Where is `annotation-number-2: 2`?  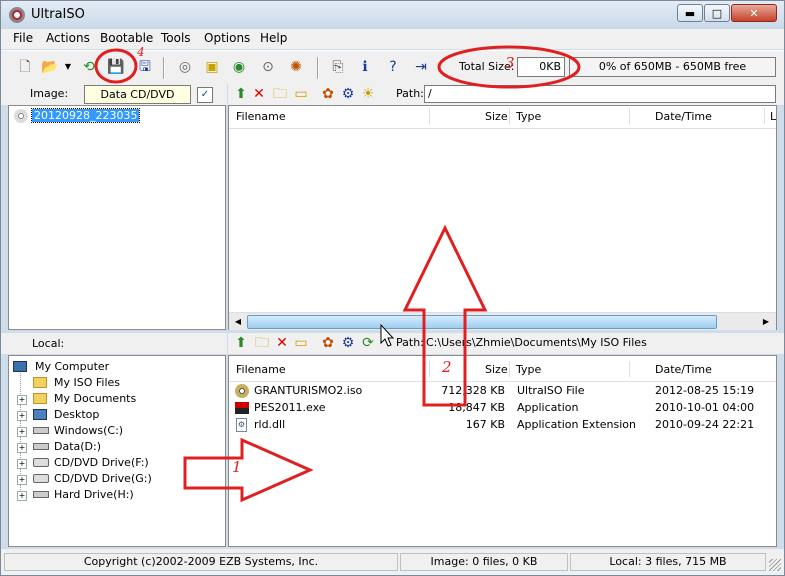 annotation-number-2: 2 is located at coordinates (447, 367).